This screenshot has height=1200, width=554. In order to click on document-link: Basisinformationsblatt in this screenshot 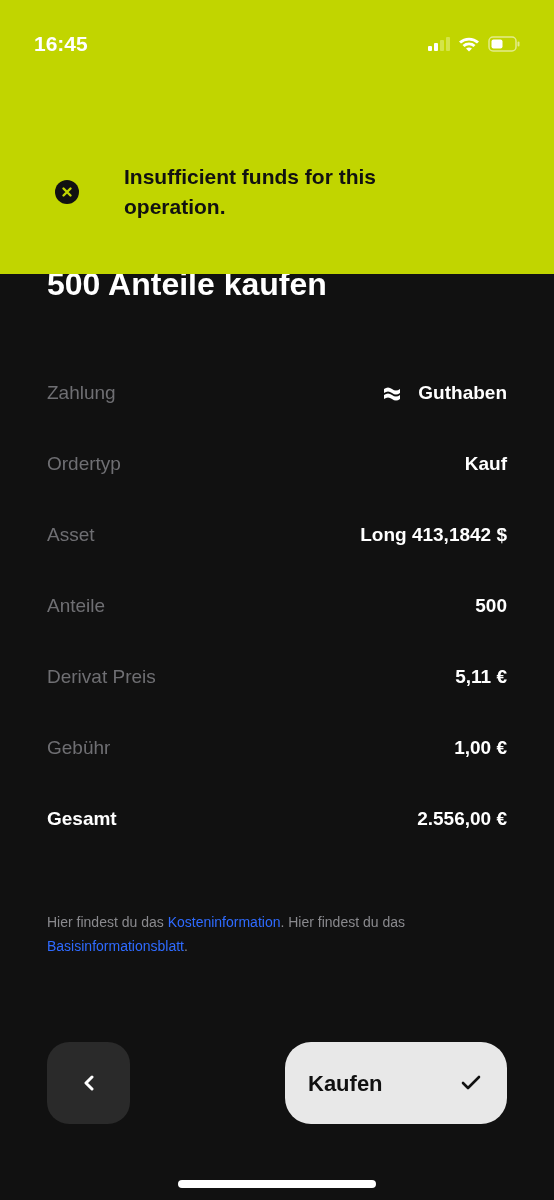, I will do `click(115, 946)`.